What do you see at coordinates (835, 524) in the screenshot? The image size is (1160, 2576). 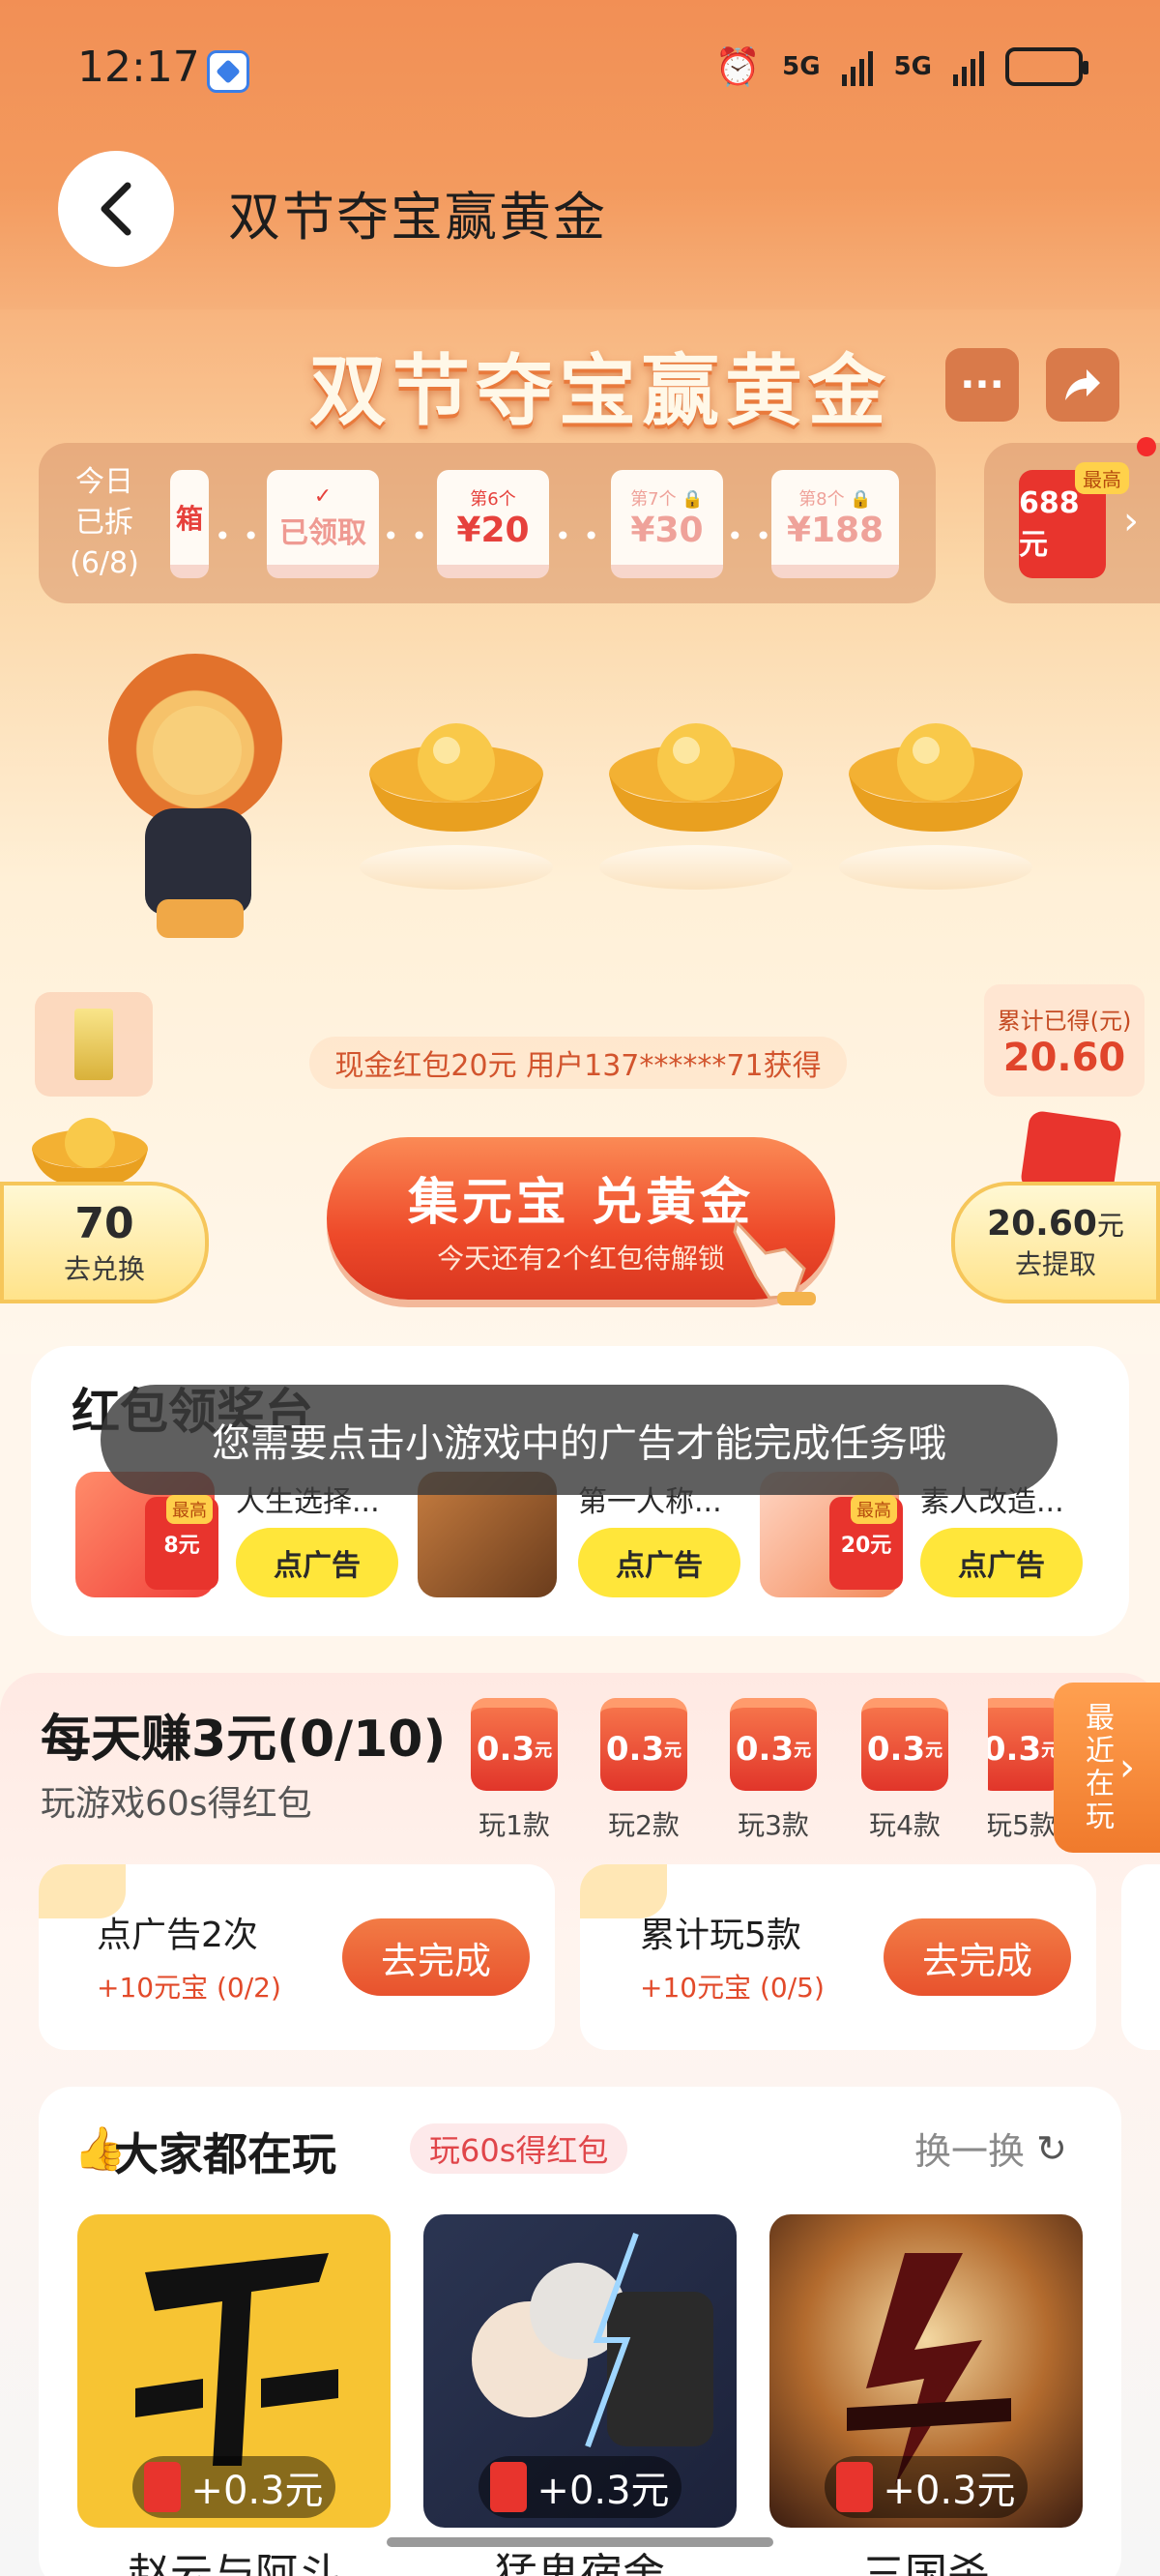 I see `red-packet-card-8: 第8个 🔒 ¥188` at bounding box center [835, 524].